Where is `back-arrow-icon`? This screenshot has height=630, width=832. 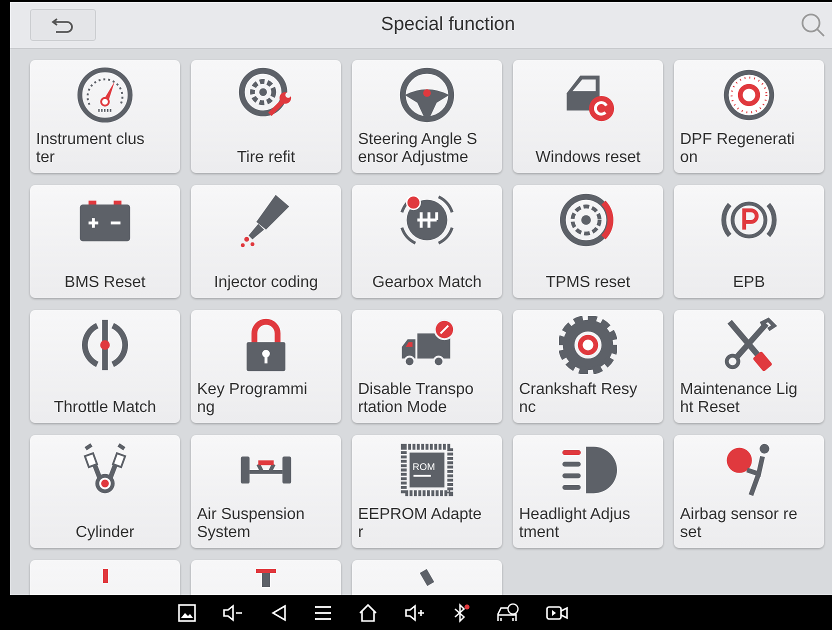
back-arrow-icon is located at coordinates (63, 25).